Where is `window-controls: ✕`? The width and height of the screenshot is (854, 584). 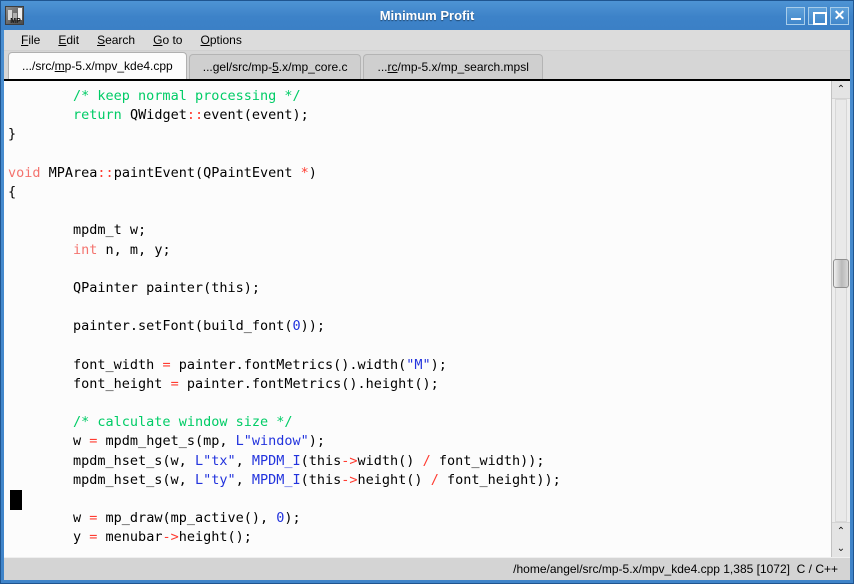 window-controls: ✕ is located at coordinates (817, 15).